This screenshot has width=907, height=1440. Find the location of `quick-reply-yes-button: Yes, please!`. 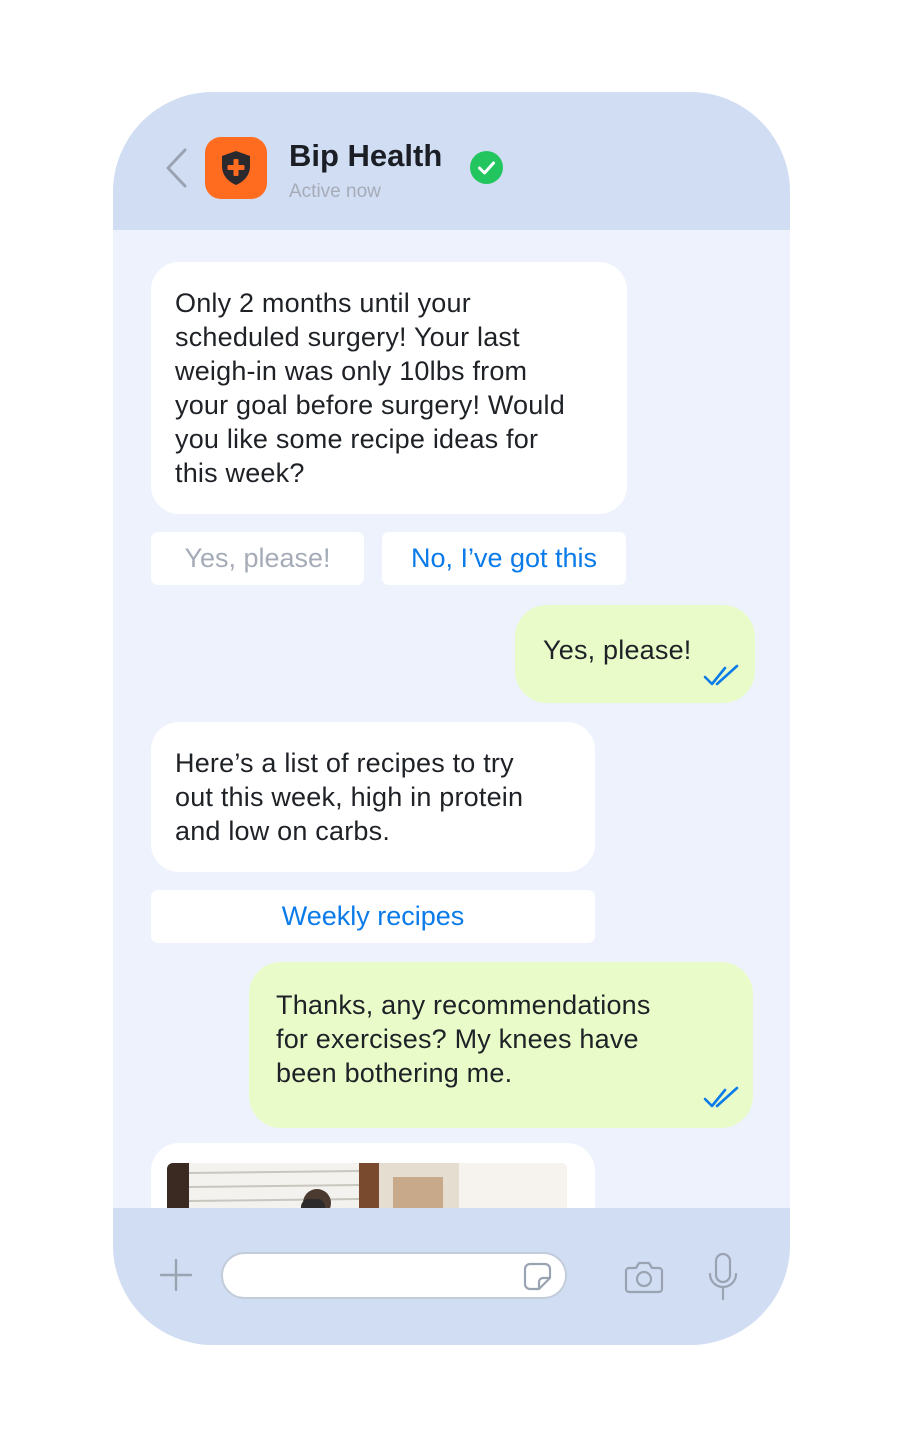

quick-reply-yes-button: Yes, please! is located at coordinates (257, 558).